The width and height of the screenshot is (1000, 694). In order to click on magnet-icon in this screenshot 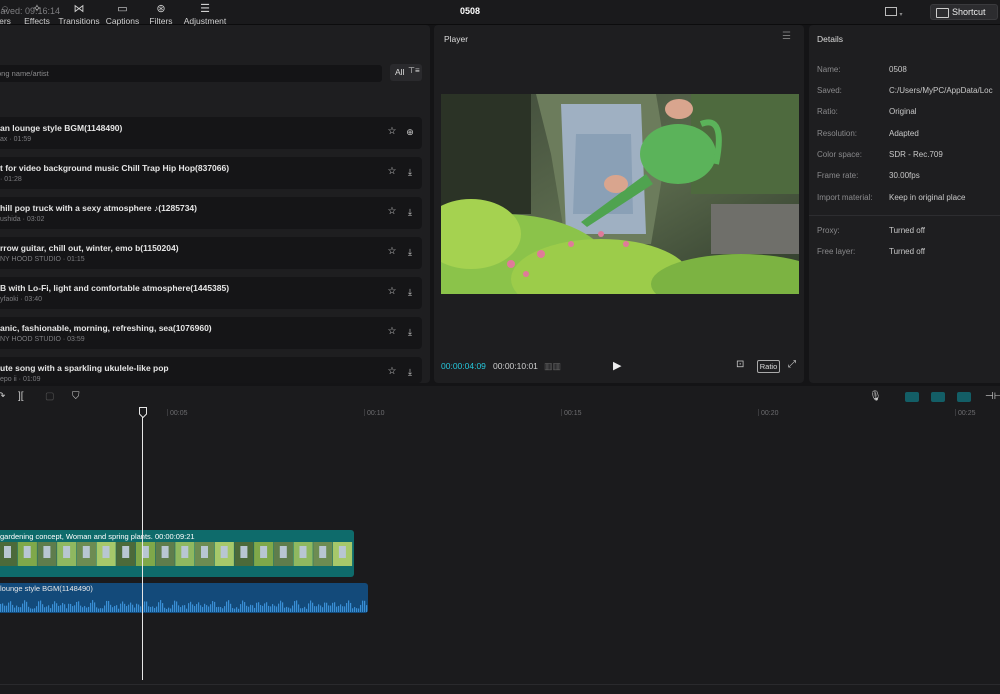, I will do `click(938, 397)`.